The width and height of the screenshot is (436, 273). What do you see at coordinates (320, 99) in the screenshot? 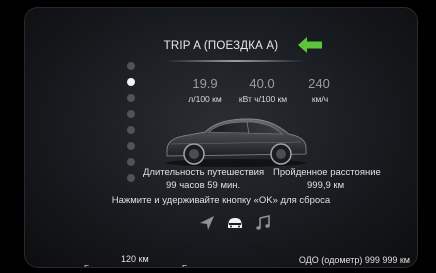
I see `stat-unit: км/ч` at bounding box center [320, 99].